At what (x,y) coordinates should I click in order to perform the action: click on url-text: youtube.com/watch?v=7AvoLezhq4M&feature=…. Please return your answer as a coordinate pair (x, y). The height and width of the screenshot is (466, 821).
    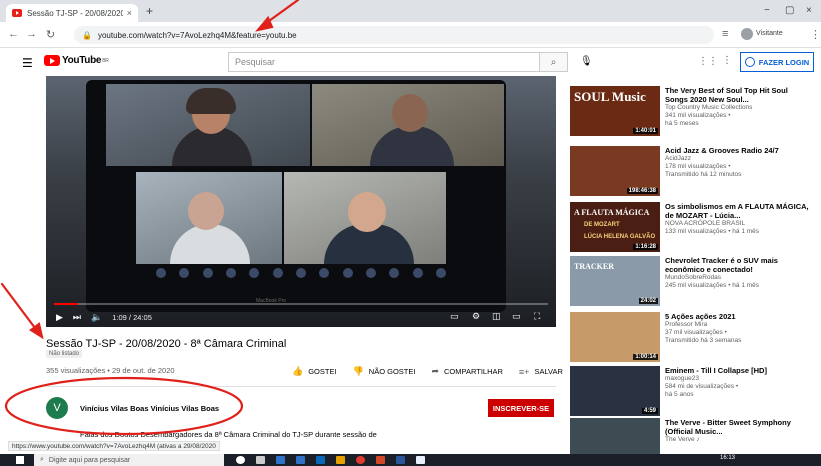
    Looking at the image, I should click on (197, 35).